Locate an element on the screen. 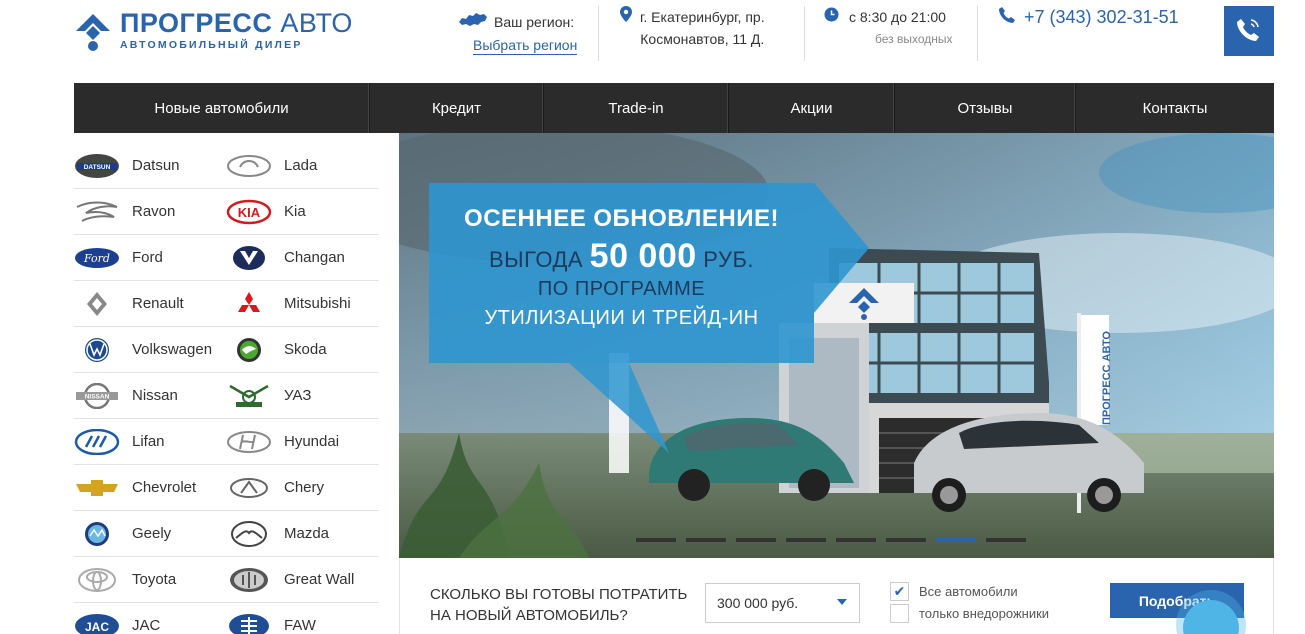 The image size is (1305, 634). changan-logo-icon is located at coordinates (249, 258).